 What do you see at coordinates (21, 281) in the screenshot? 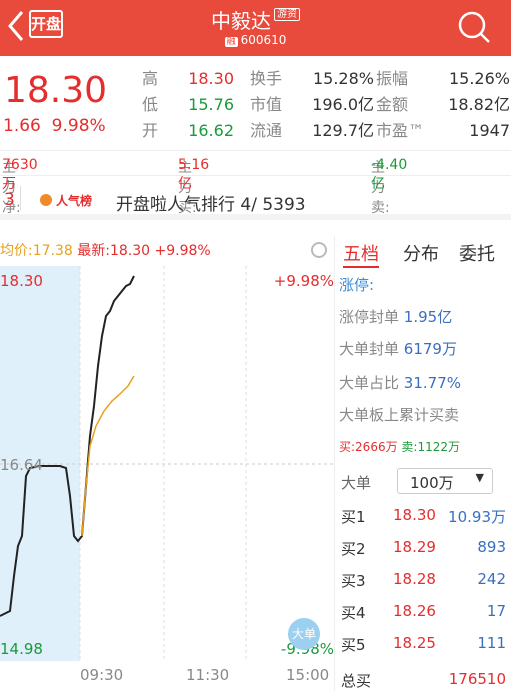
I see `price-top: 18.30` at bounding box center [21, 281].